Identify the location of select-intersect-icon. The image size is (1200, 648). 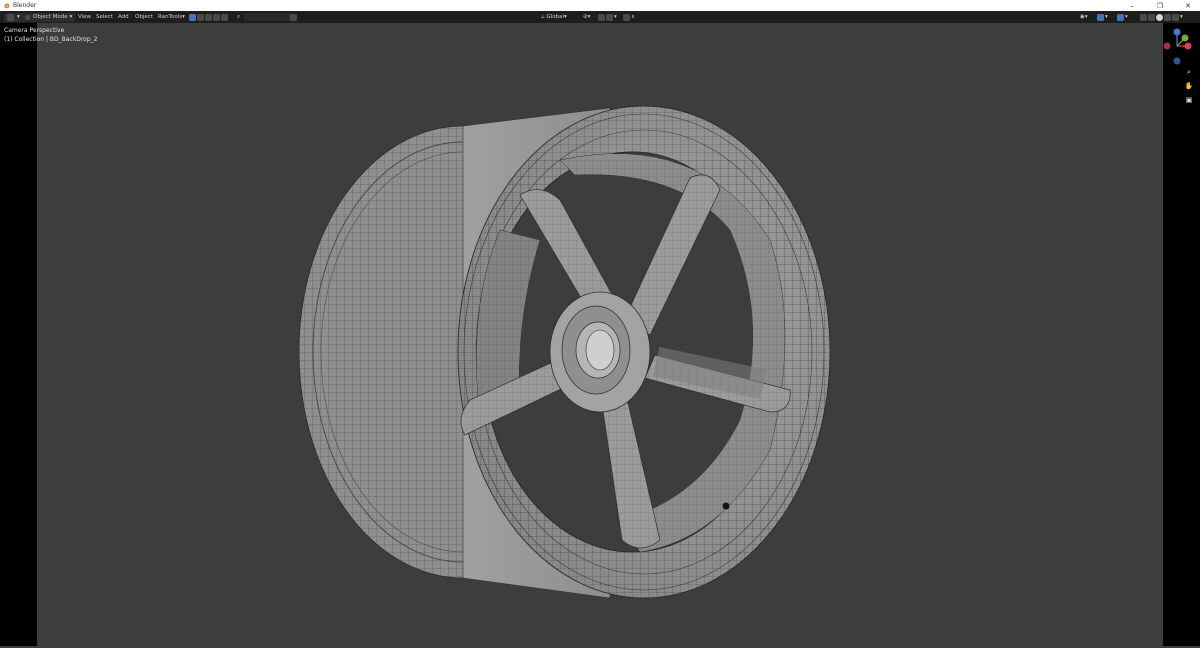
(224, 17).